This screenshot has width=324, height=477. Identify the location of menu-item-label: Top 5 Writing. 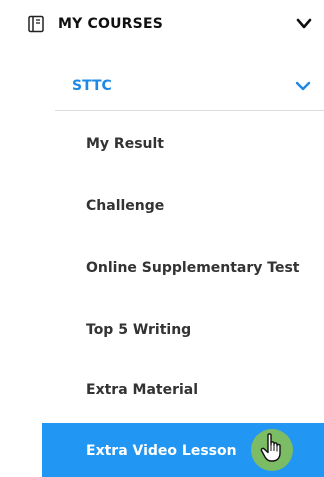
(139, 330).